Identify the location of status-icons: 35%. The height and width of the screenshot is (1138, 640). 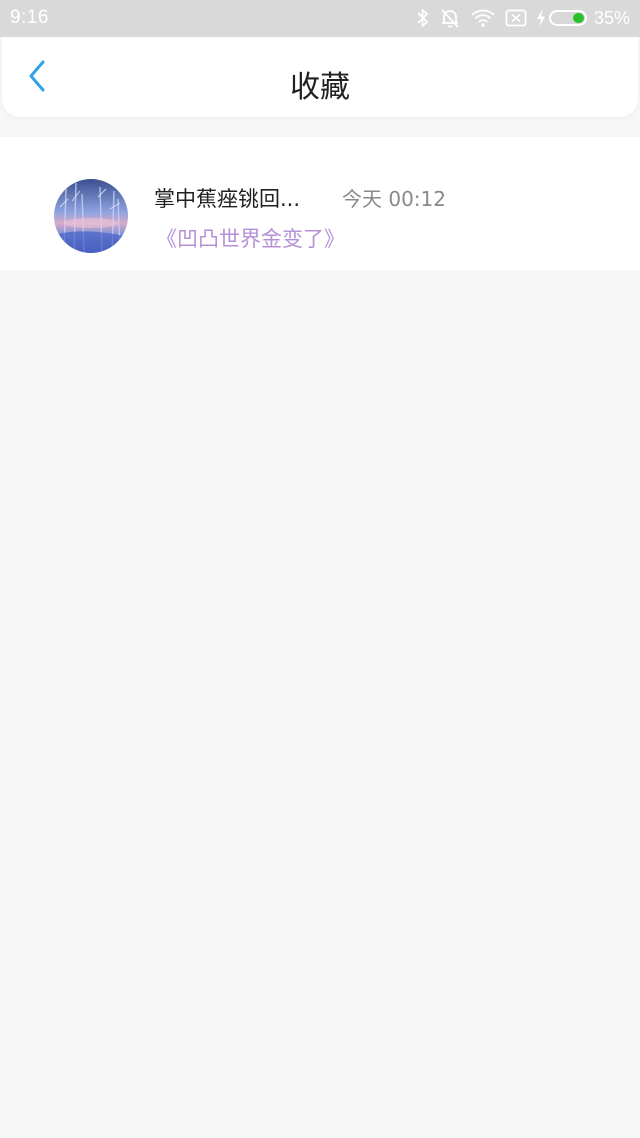
(523, 18).